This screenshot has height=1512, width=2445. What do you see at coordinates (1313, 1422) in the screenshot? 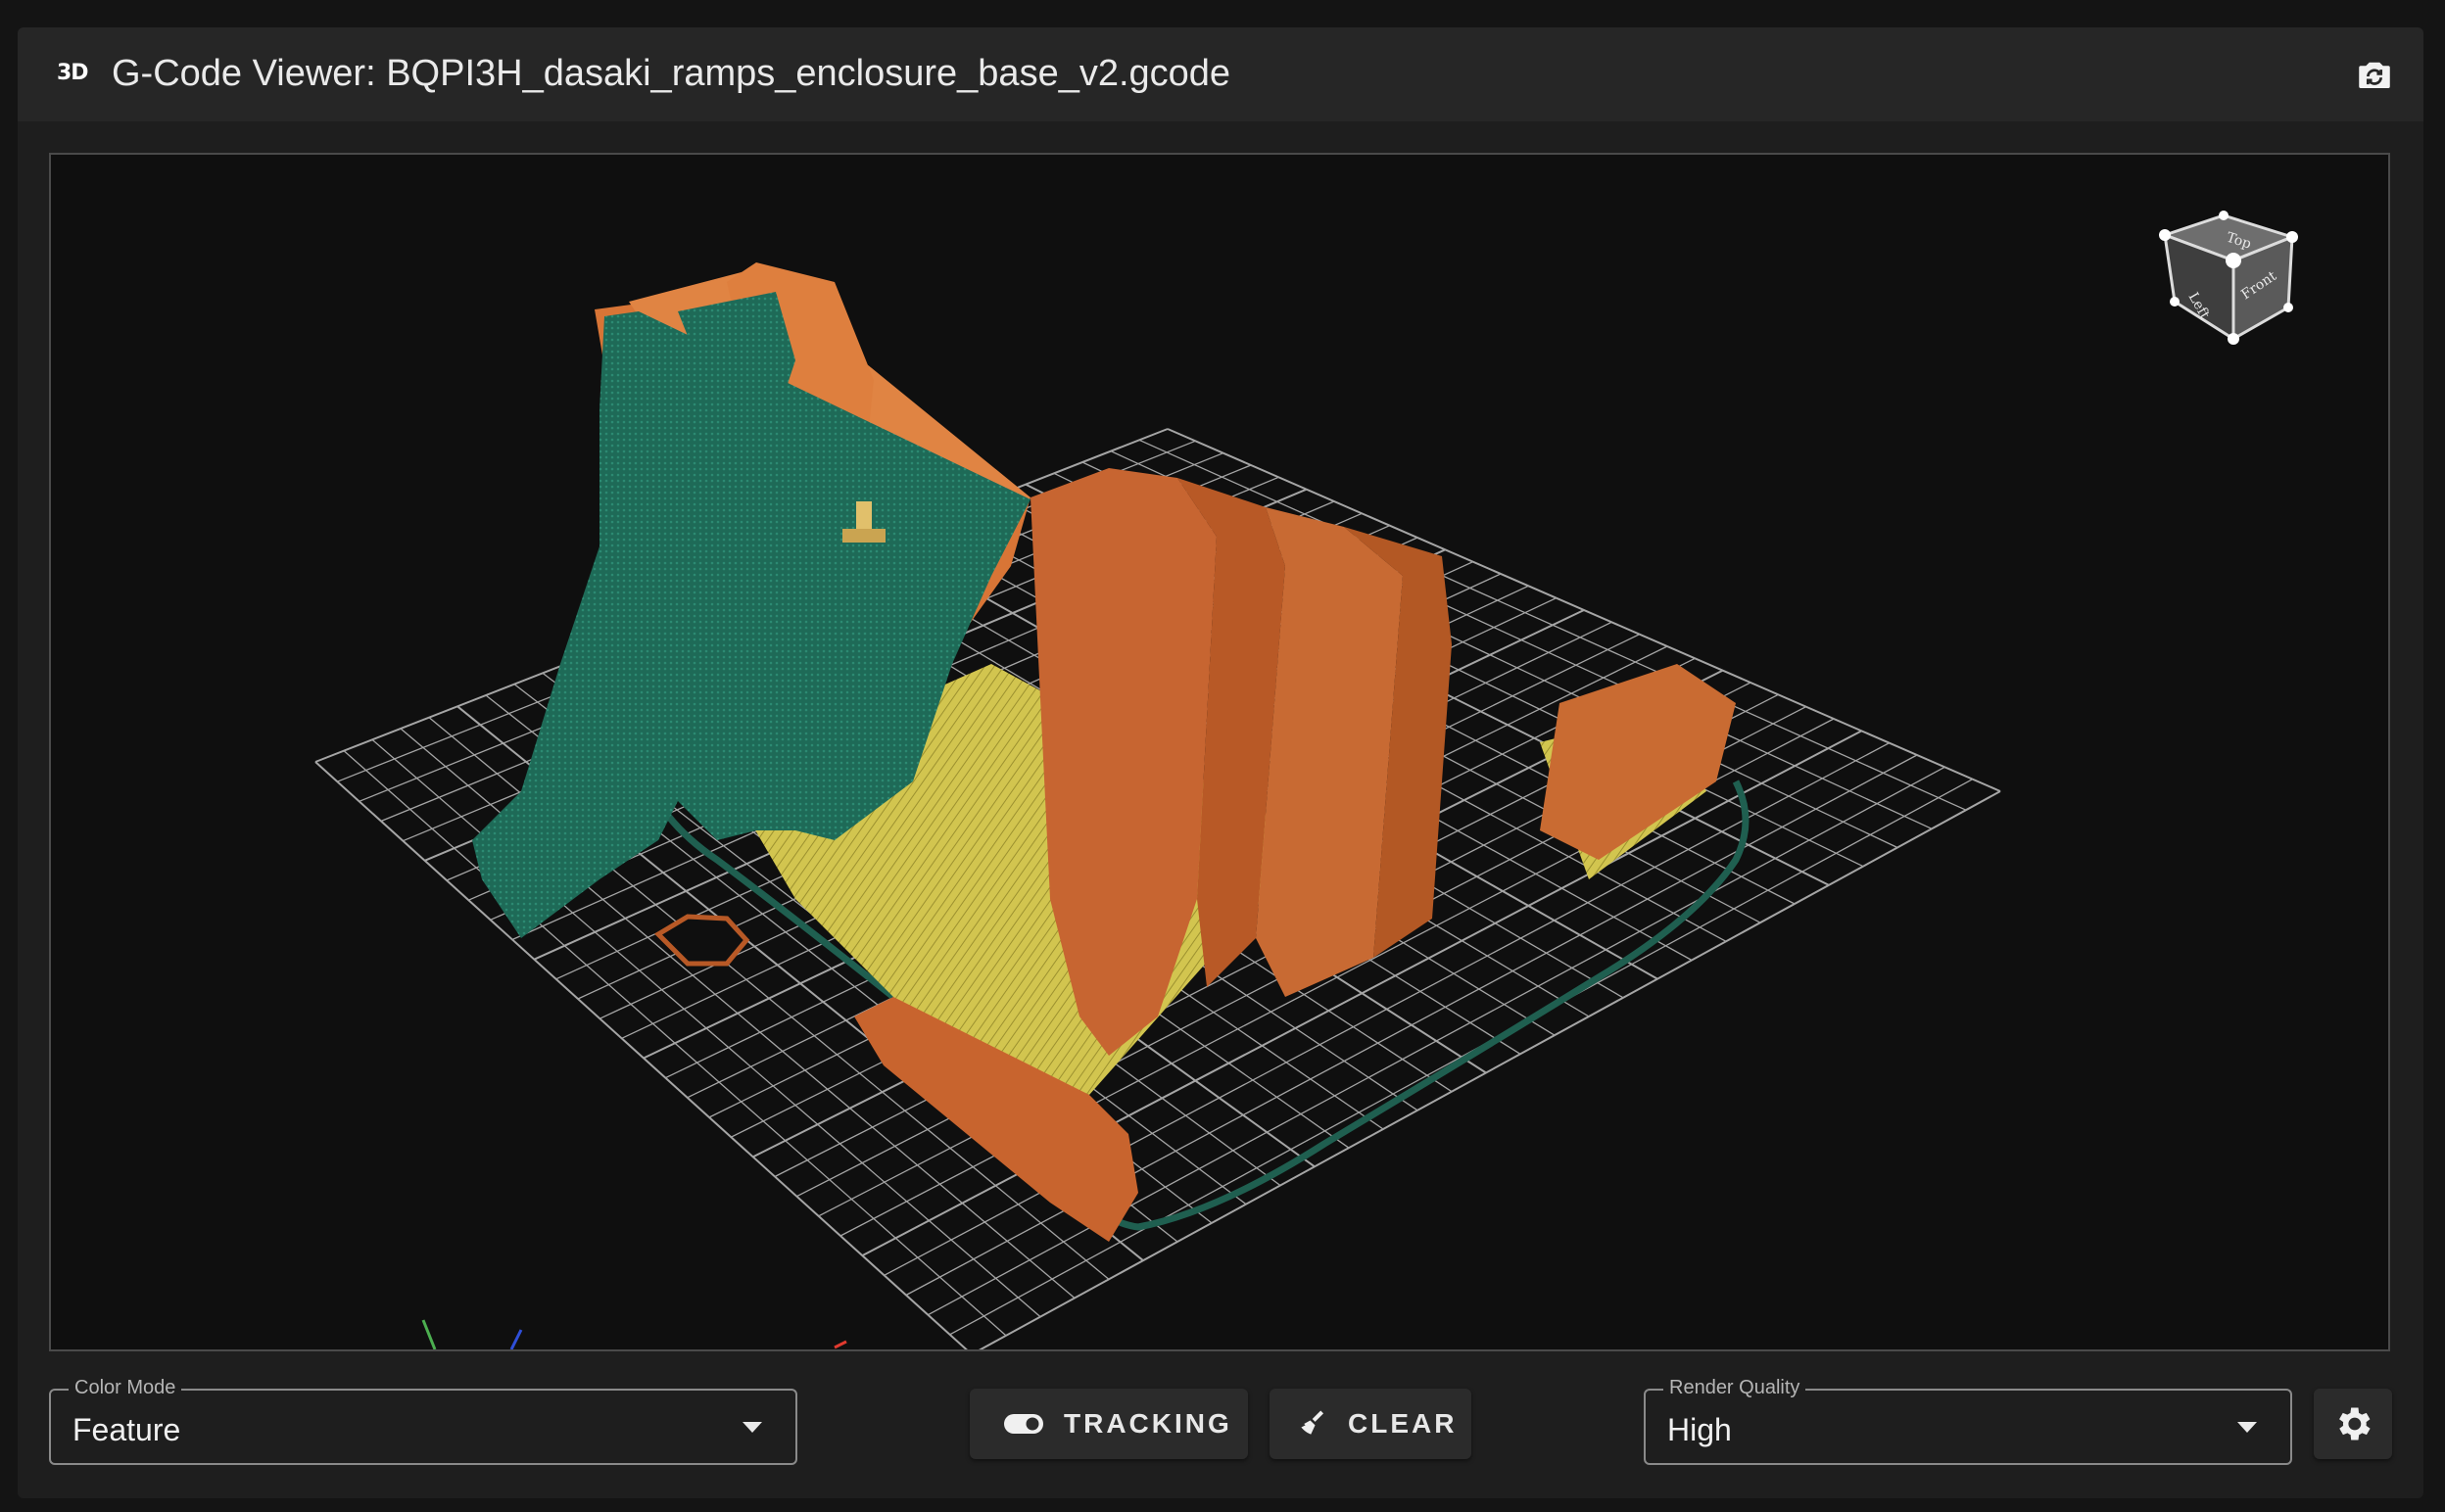
I see `broom-icon` at bounding box center [1313, 1422].